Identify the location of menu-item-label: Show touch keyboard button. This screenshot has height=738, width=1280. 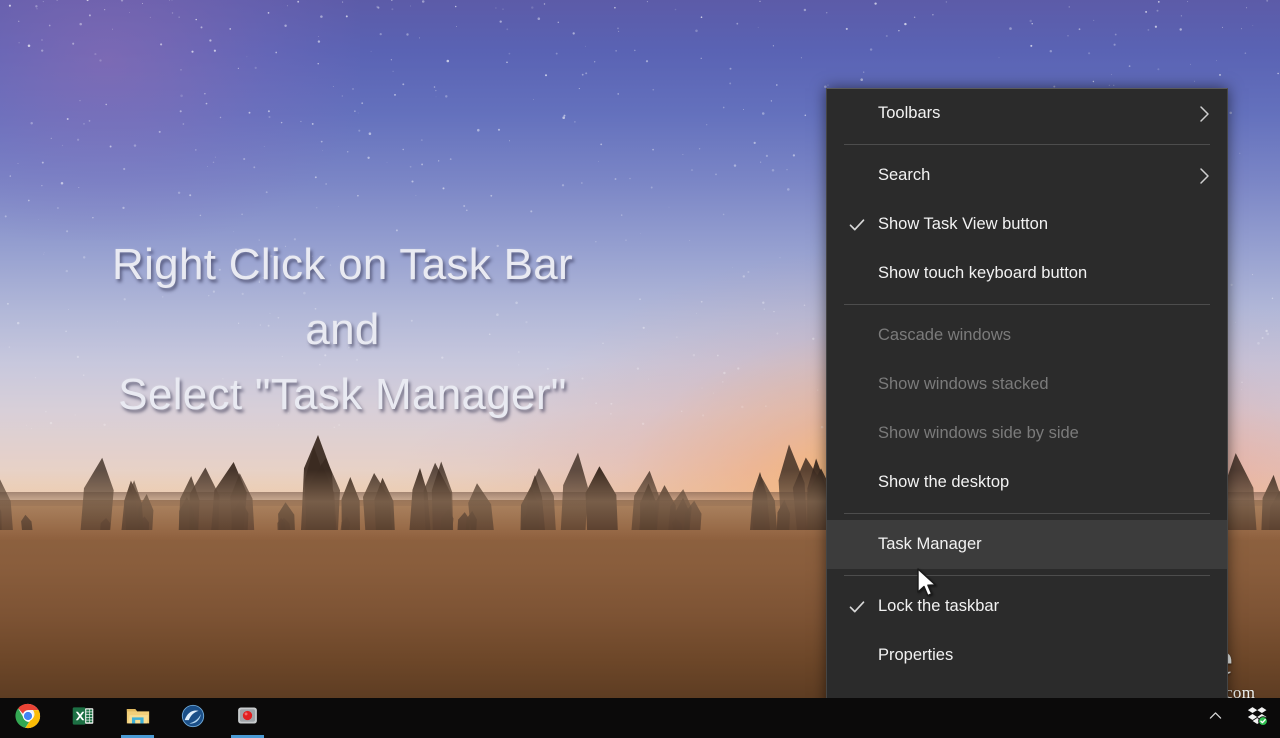
(983, 273).